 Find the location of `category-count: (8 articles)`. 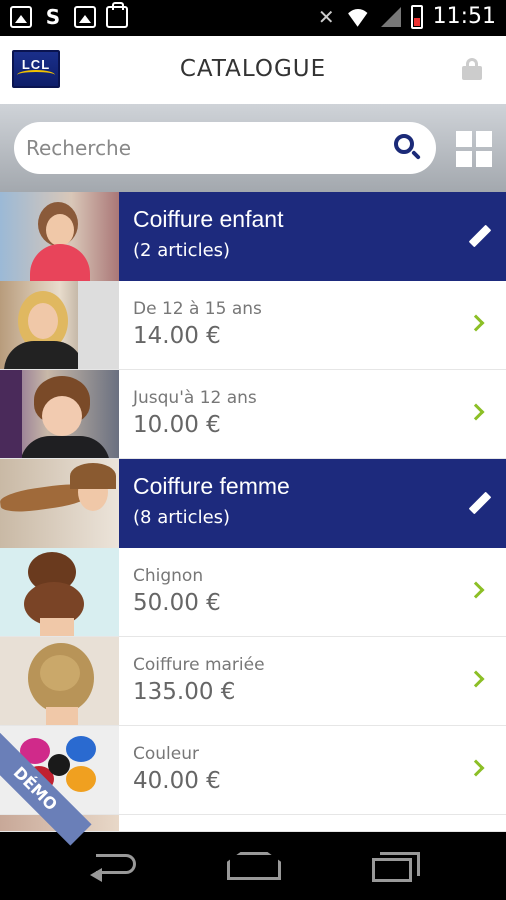

category-count: (8 articles) is located at coordinates (182, 517).